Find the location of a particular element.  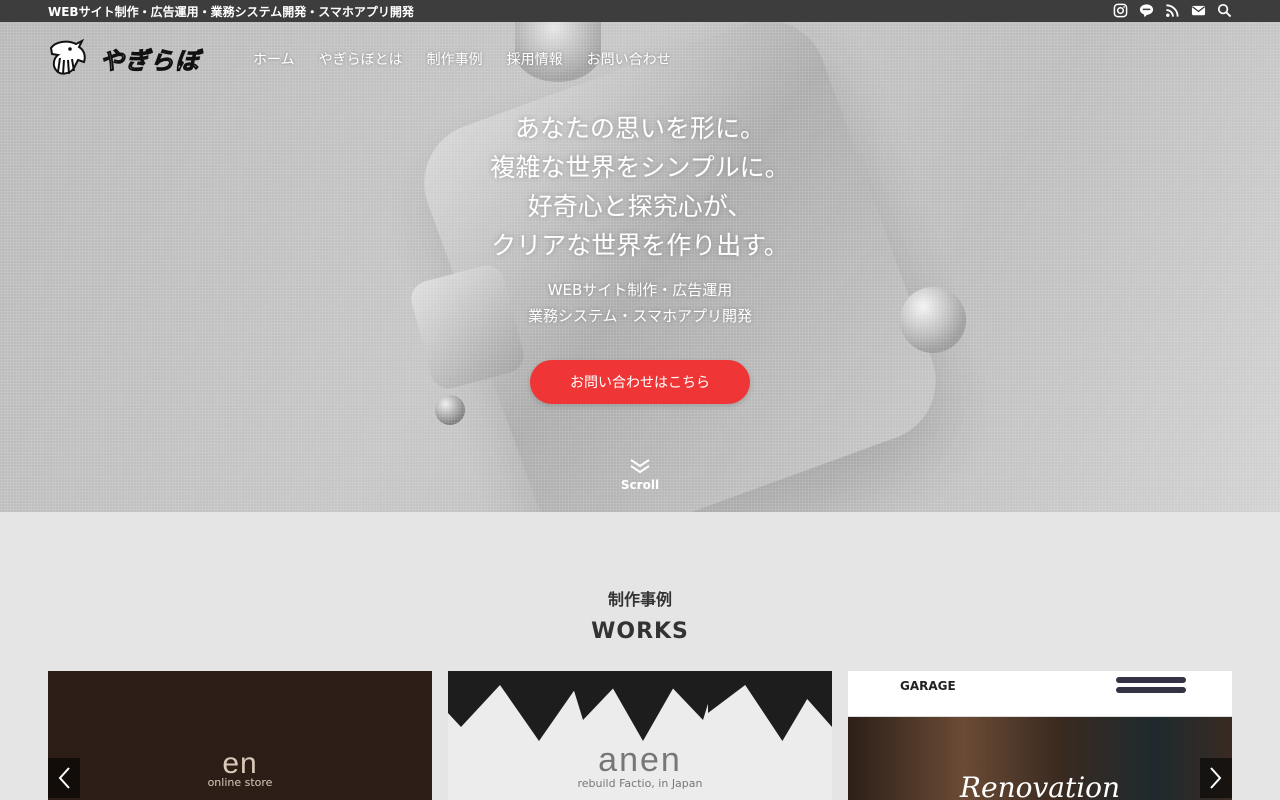

work-card-title: anen is located at coordinates (640, 760).